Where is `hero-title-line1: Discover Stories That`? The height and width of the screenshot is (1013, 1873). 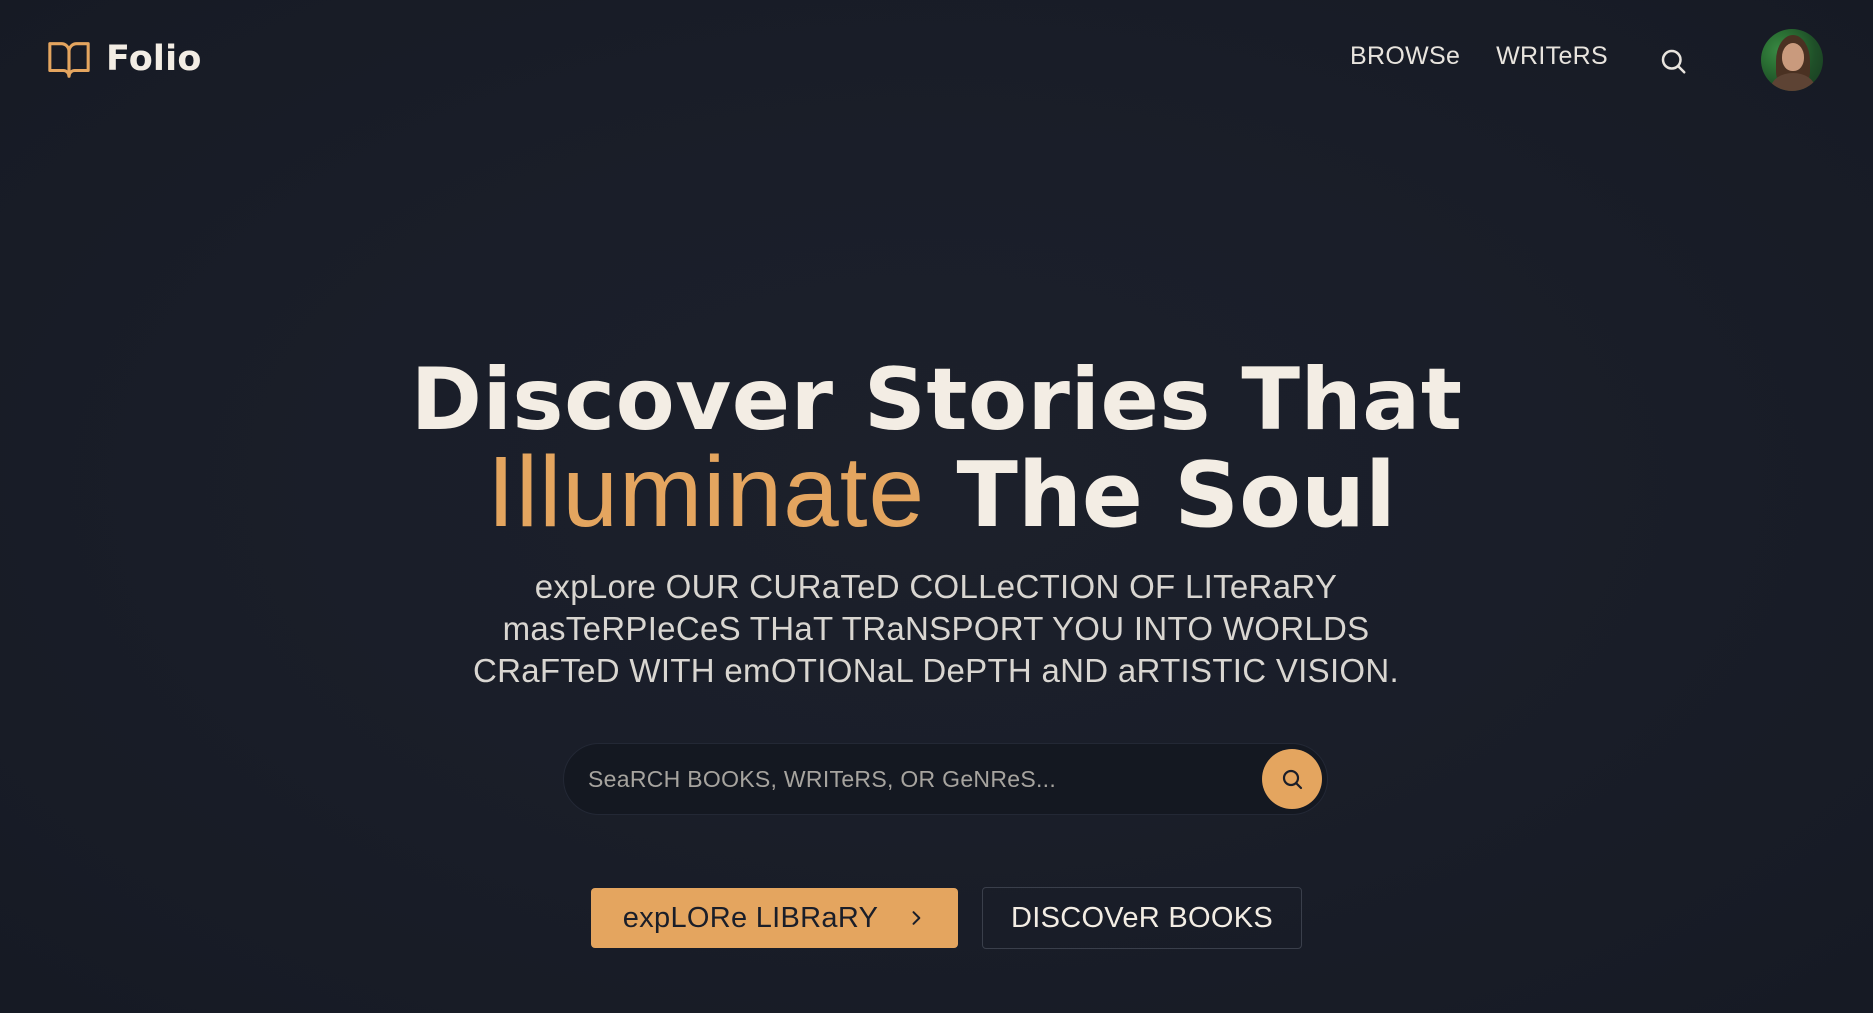
hero-title-line1: Discover Stories That is located at coordinates (936, 400).